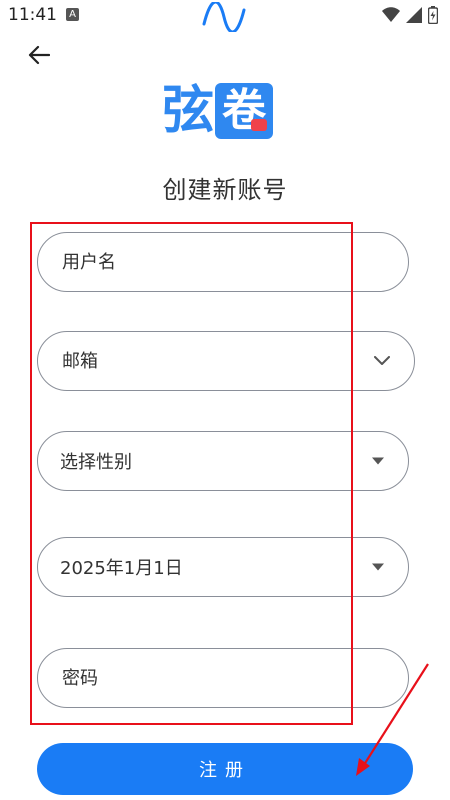 The image size is (450, 800). What do you see at coordinates (259, 125) in the screenshot?
I see `logo-dot` at bounding box center [259, 125].